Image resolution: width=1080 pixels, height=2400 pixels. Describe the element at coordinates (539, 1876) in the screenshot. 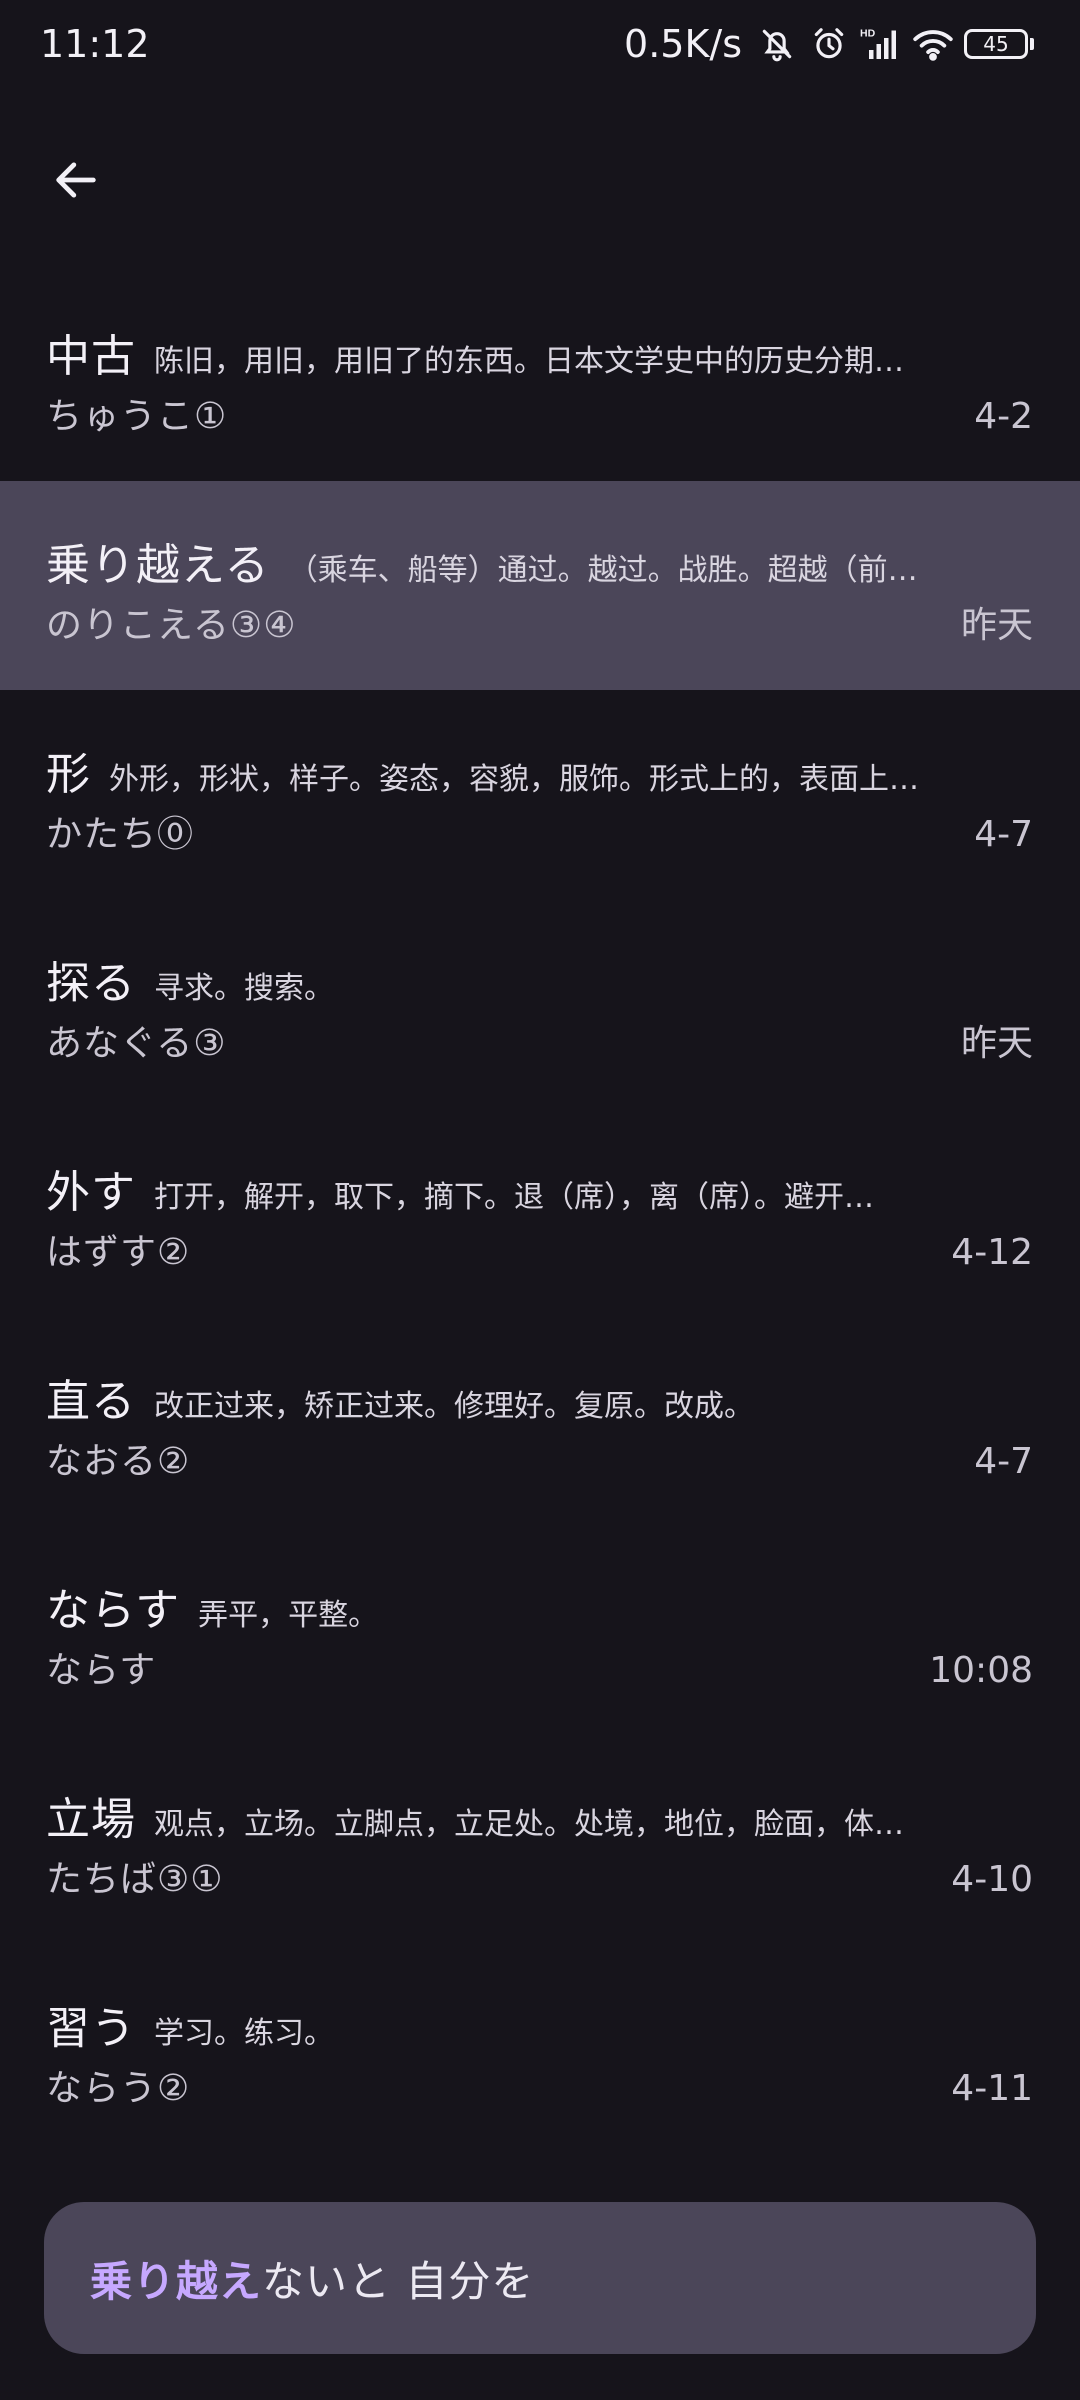

I see `word-row-bottom: たちば③① 4-10` at that location.